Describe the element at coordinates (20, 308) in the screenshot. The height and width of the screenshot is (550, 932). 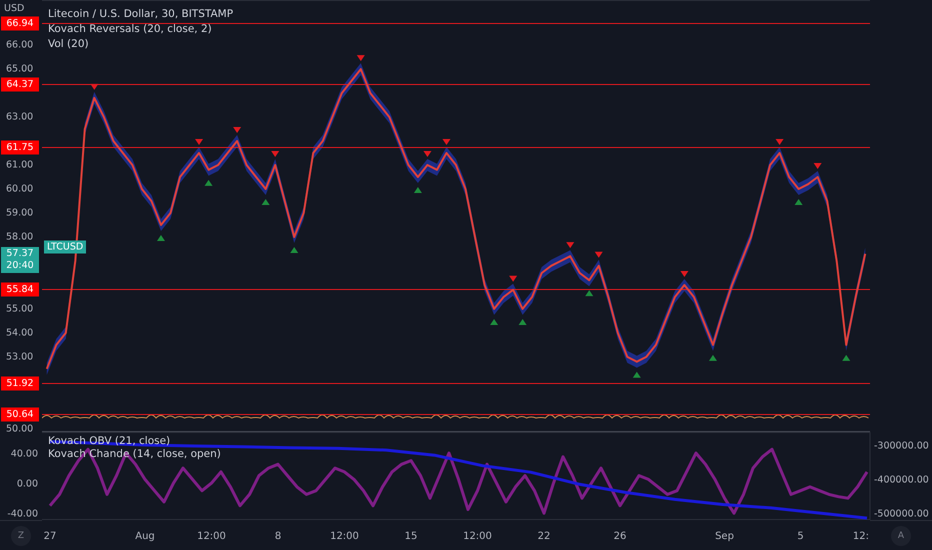
I see `price-axis-label: 55.00` at that location.